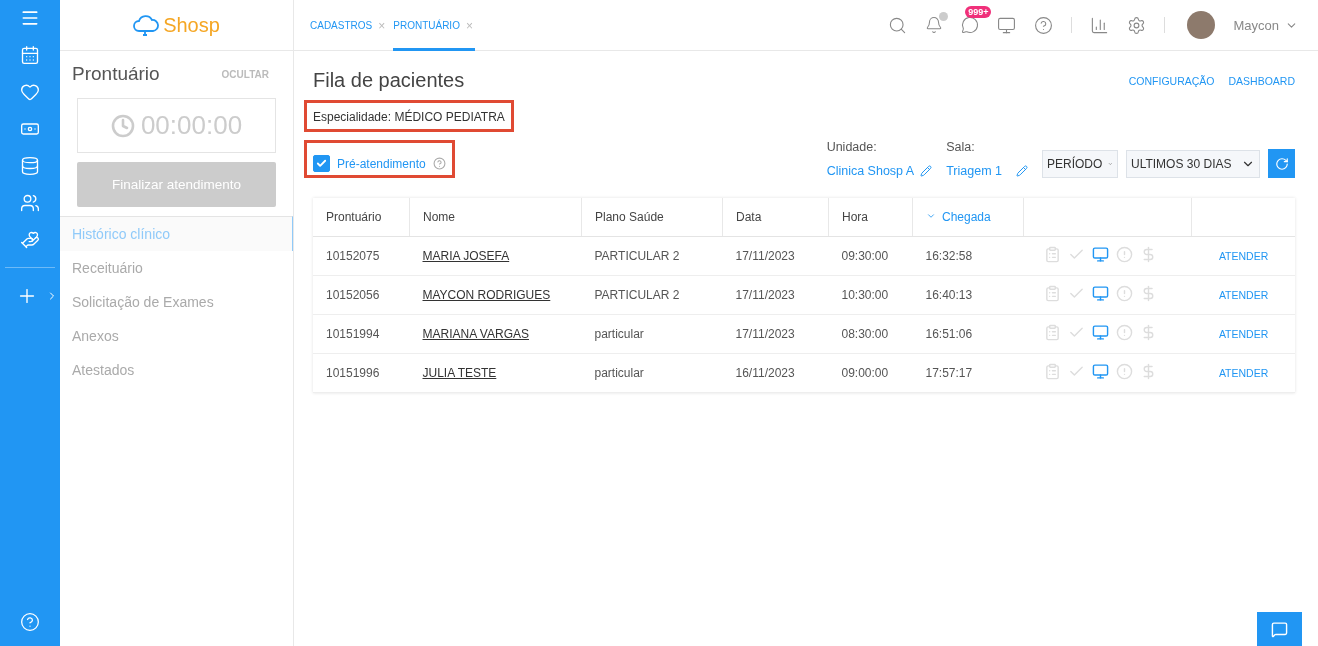  Describe the element at coordinates (30, 166) in the screenshot. I see `database-icon` at that location.